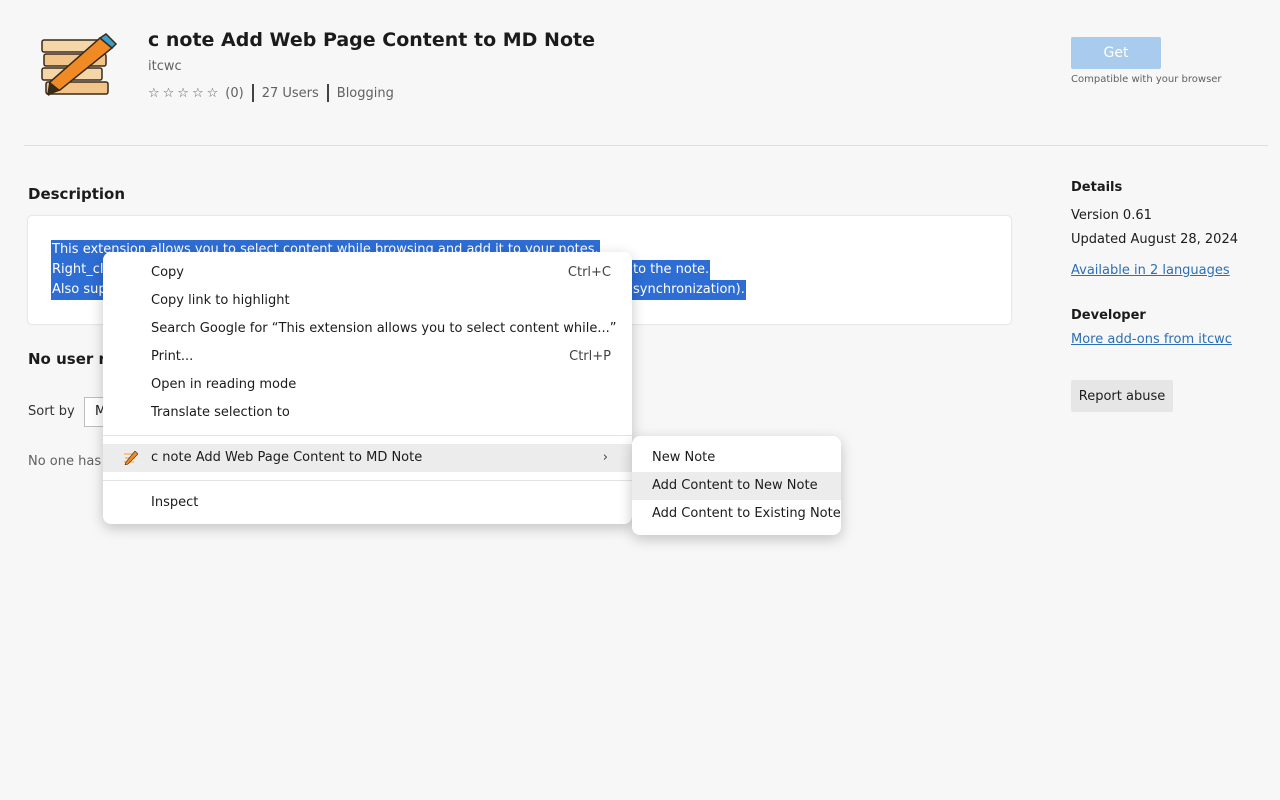 This screenshot has width=1280, height=800. I want to click on extension-pencil-icon, so click(131, 458).